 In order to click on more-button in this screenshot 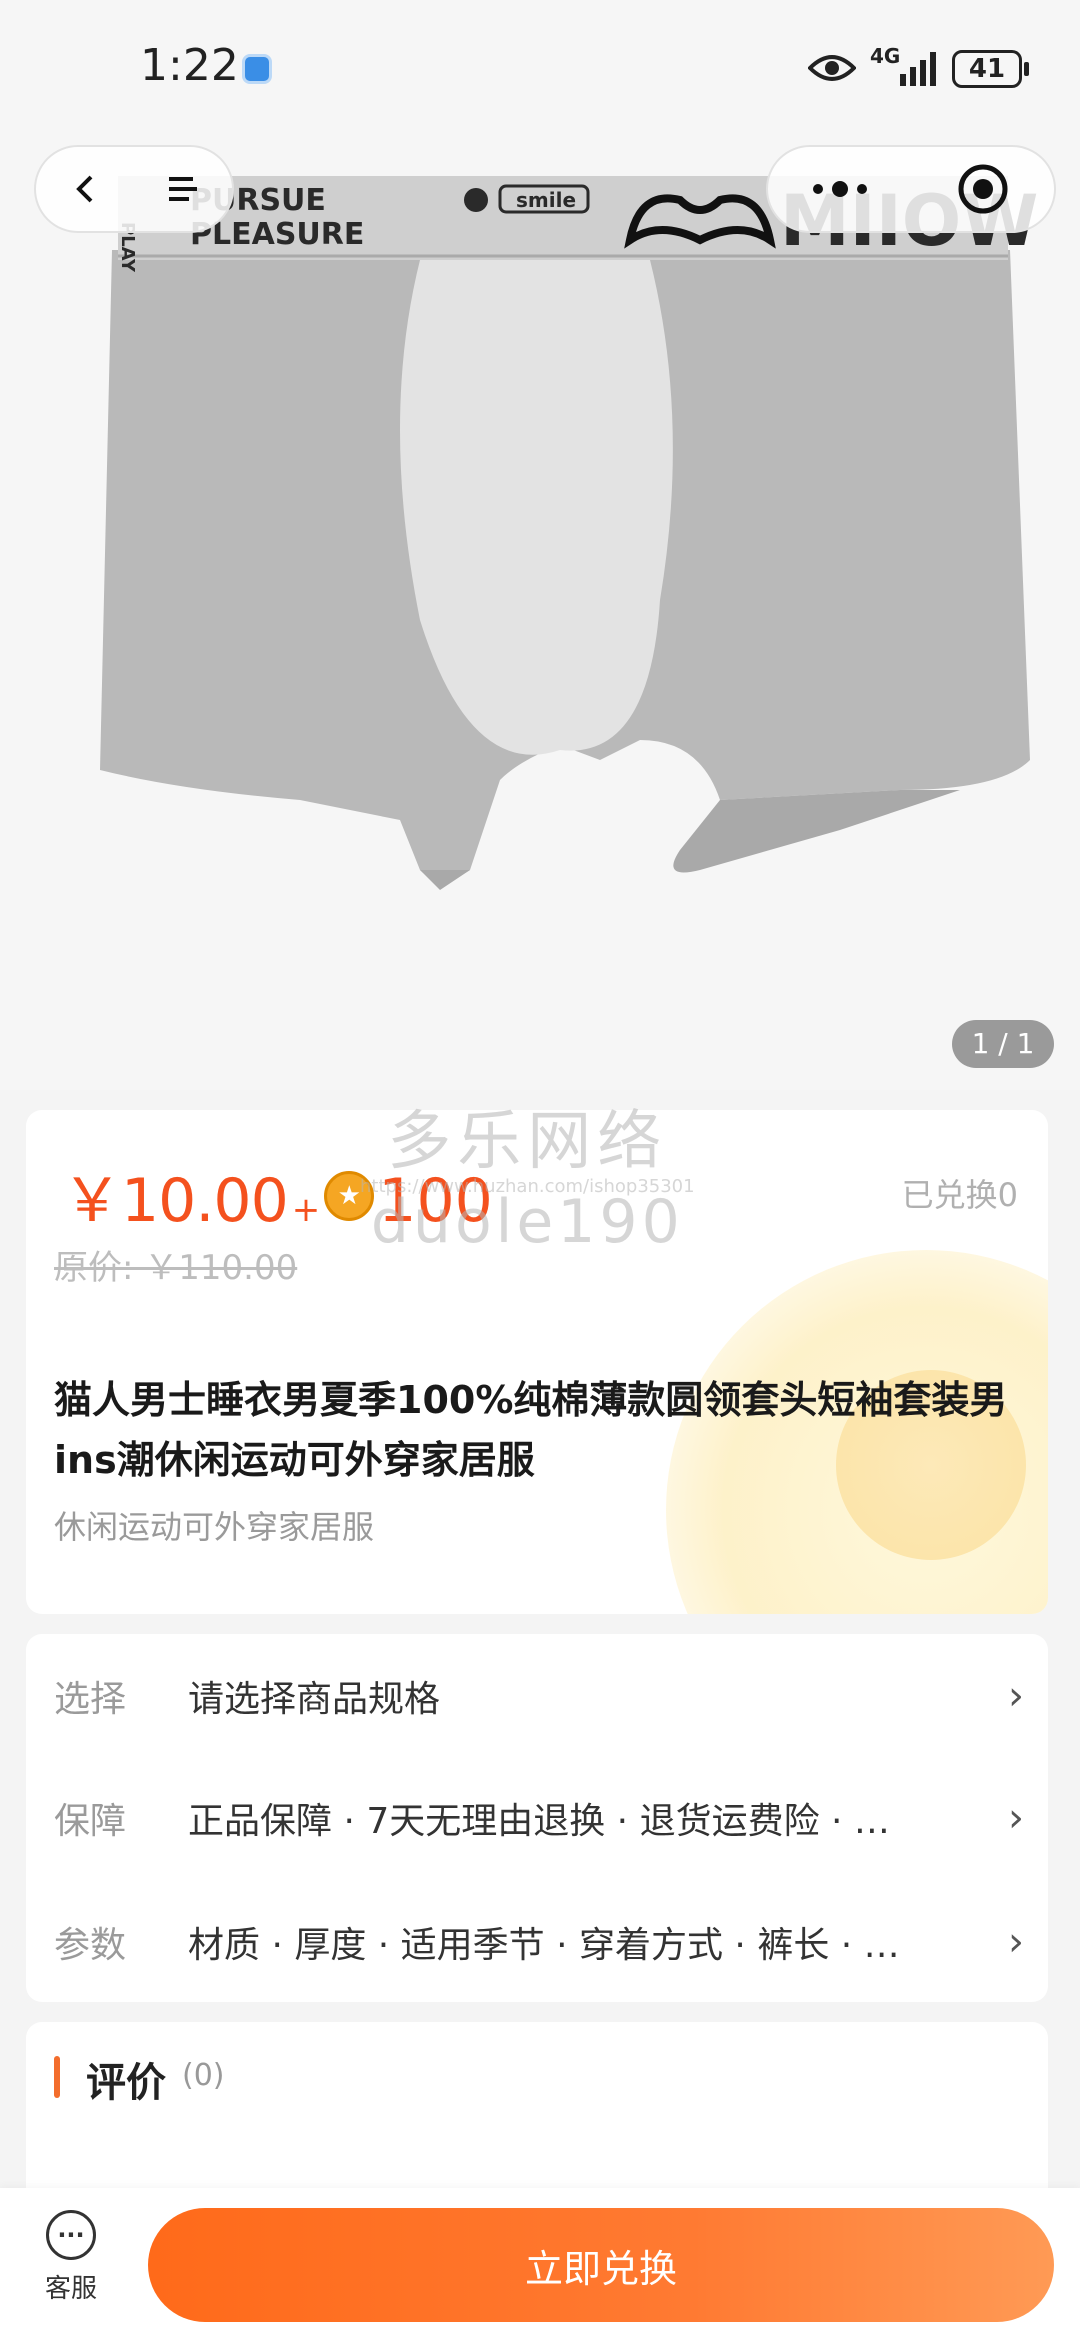, I will do `click(839, 189)`.